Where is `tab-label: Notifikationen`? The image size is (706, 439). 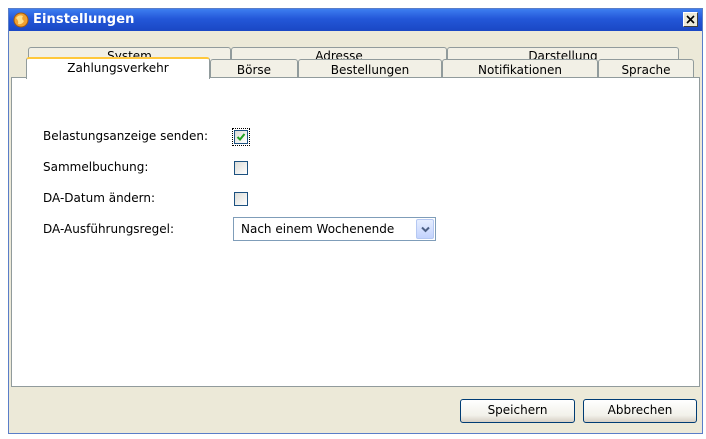
tab-label: Notifikationen is located at coordinates (520, 70).